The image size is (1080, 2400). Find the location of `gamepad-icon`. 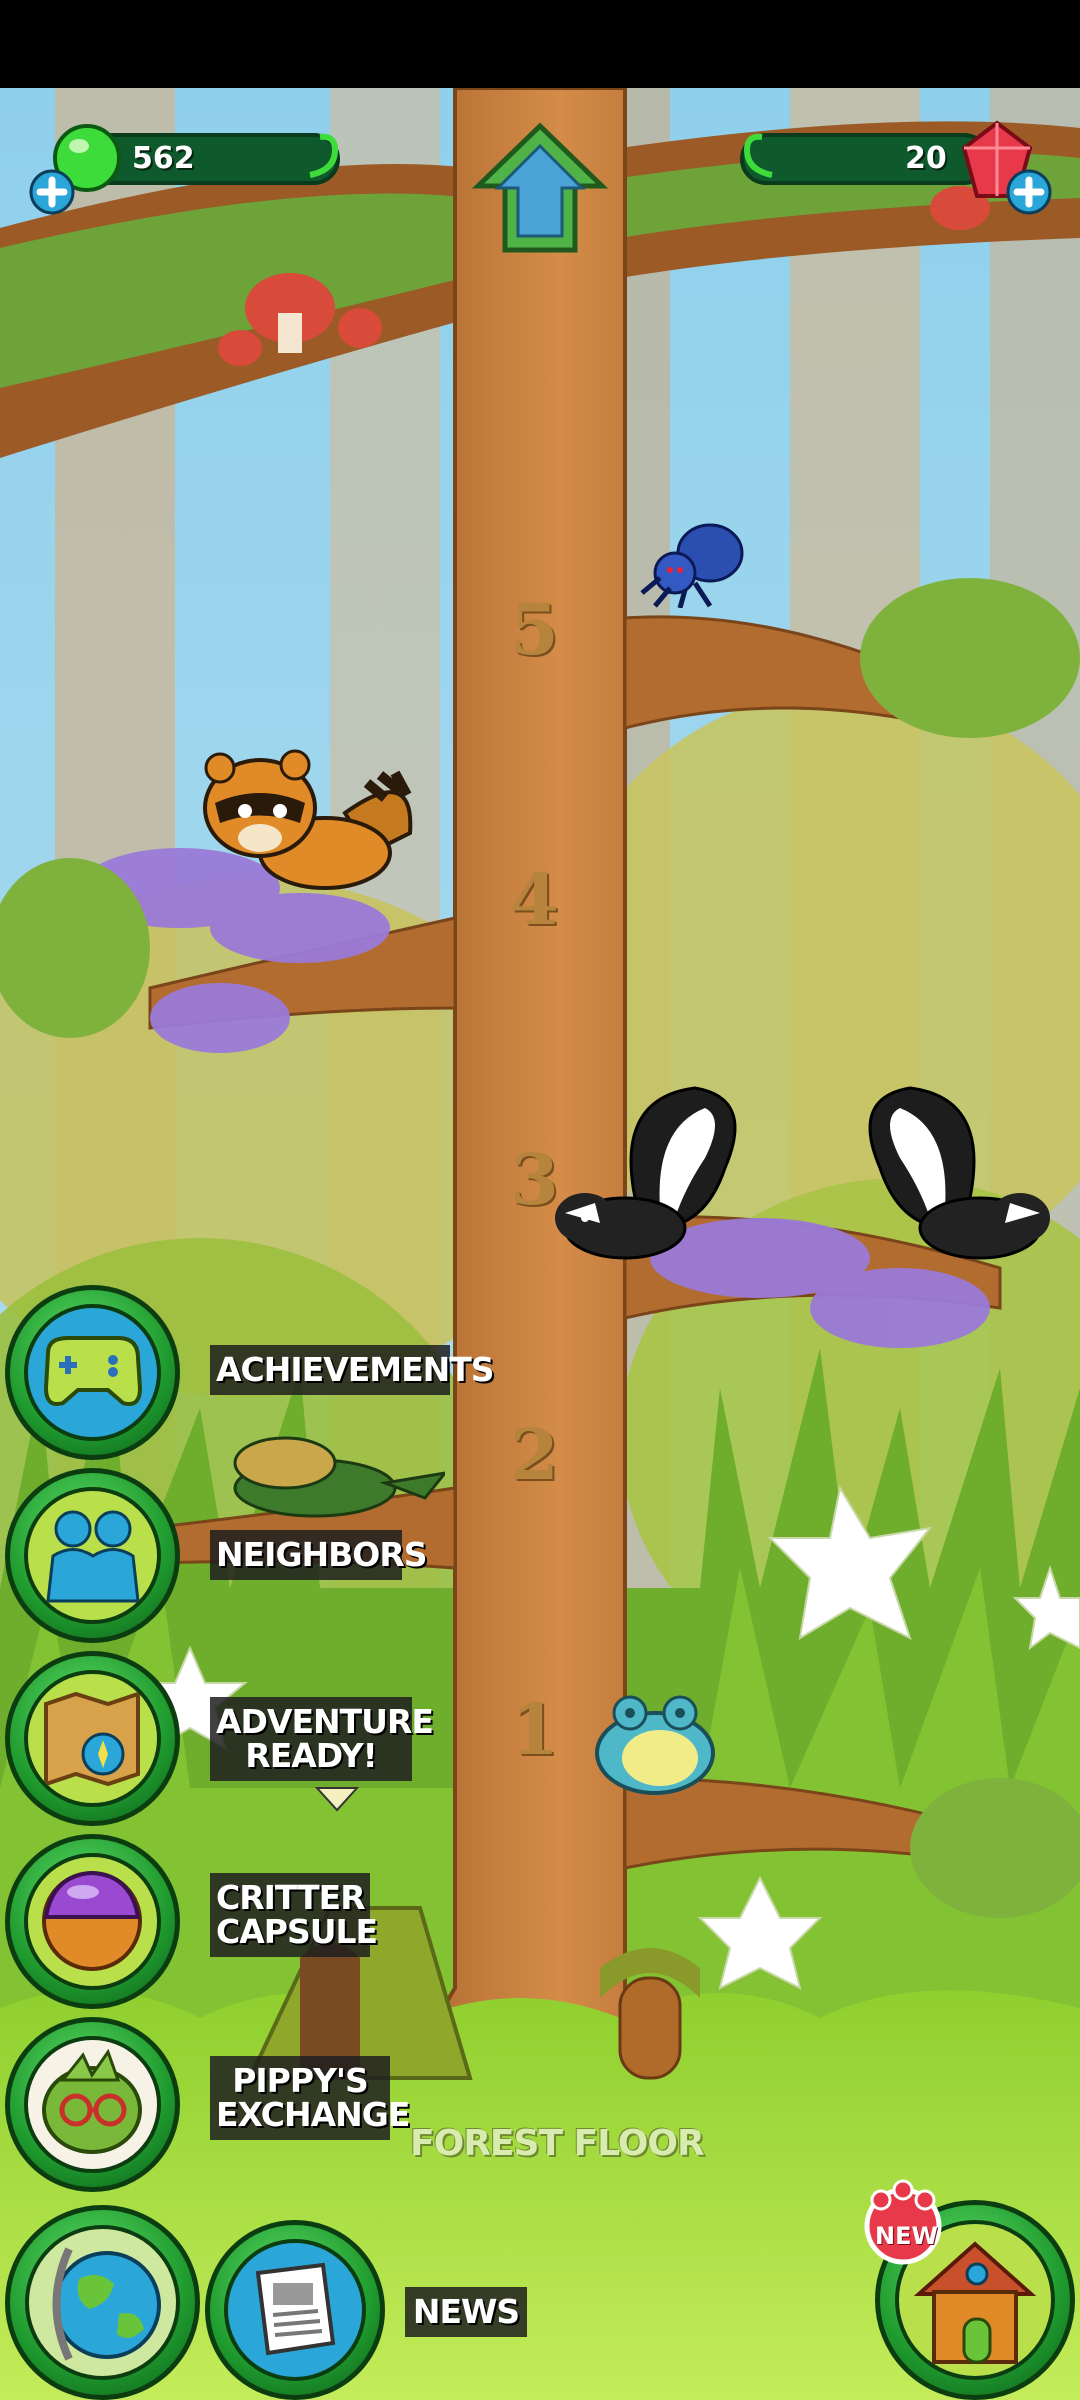

gamepad-icon is located at coordinates (93, 1371).